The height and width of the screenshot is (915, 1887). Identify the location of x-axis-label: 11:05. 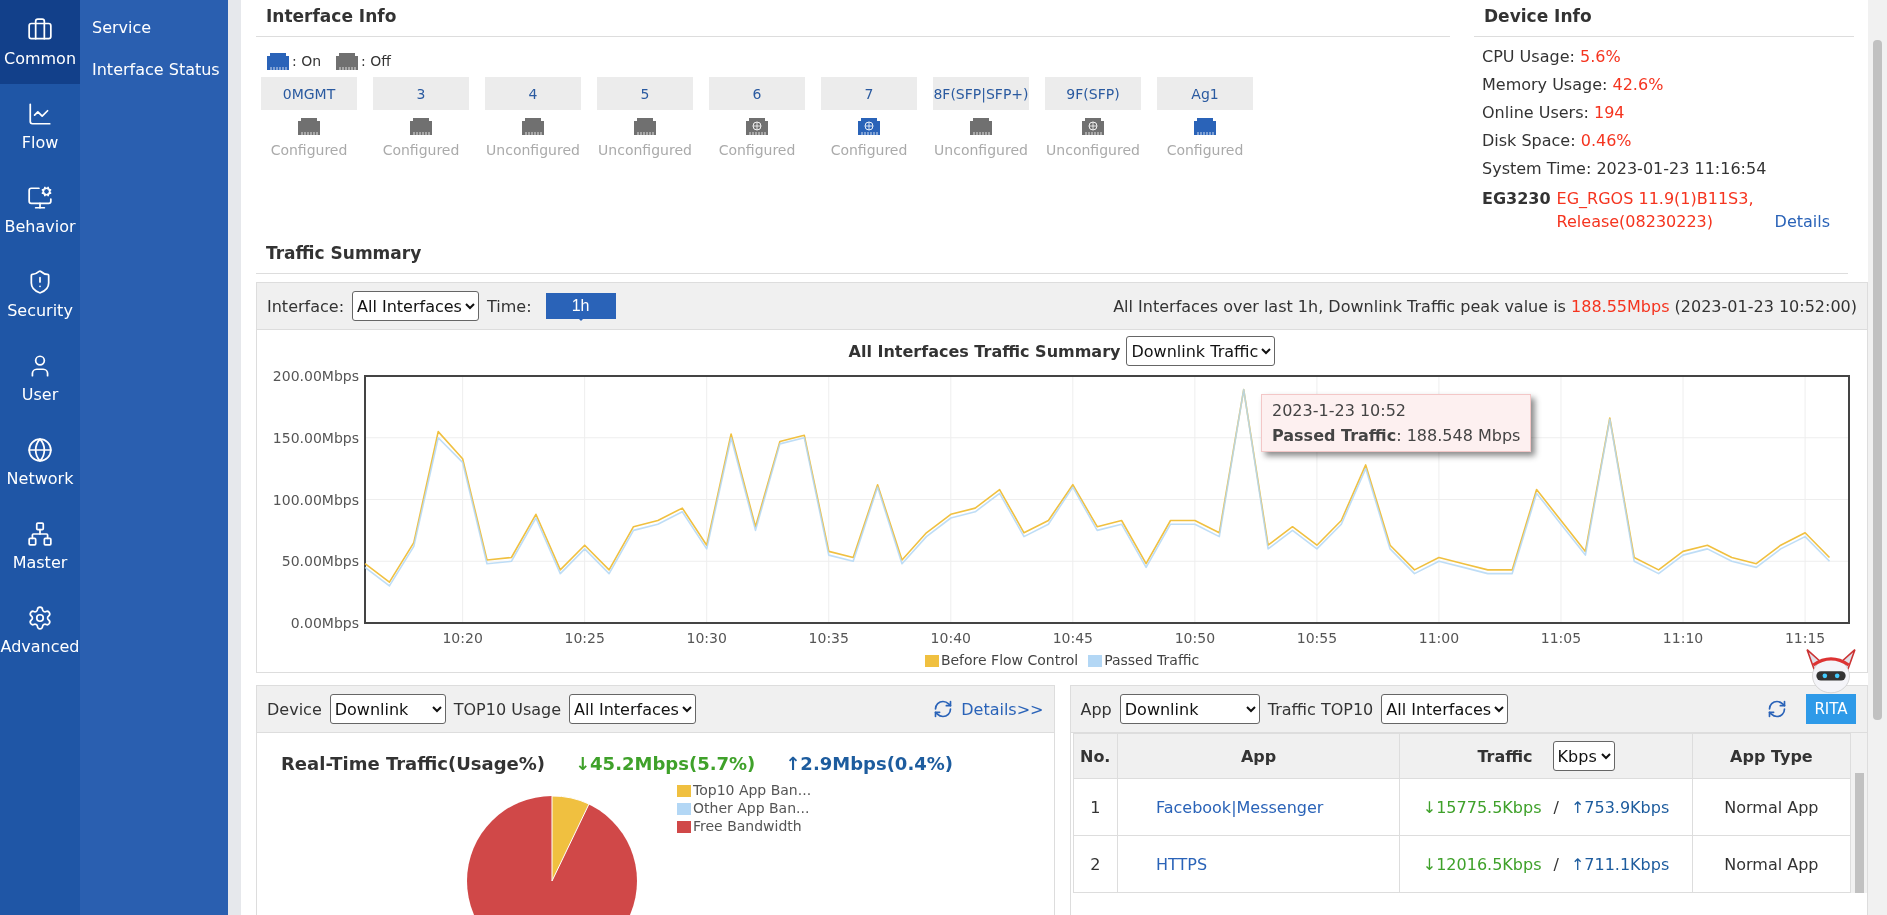
(1561, 638).